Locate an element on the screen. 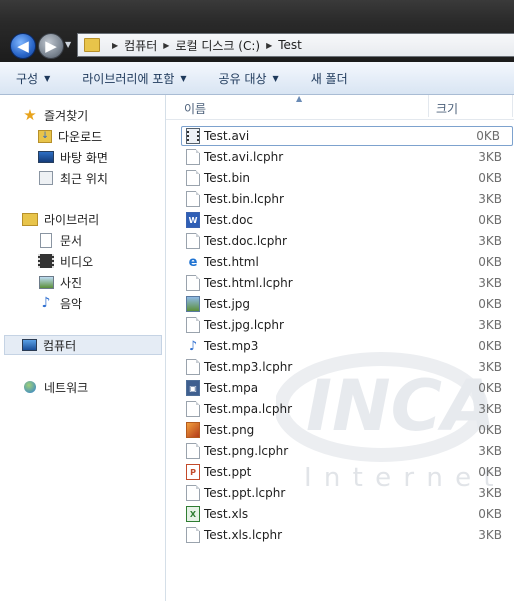 This screenshot has width=514, height=601. nav-downloads-label: 다운로드 is located at coordinates (80, 136).